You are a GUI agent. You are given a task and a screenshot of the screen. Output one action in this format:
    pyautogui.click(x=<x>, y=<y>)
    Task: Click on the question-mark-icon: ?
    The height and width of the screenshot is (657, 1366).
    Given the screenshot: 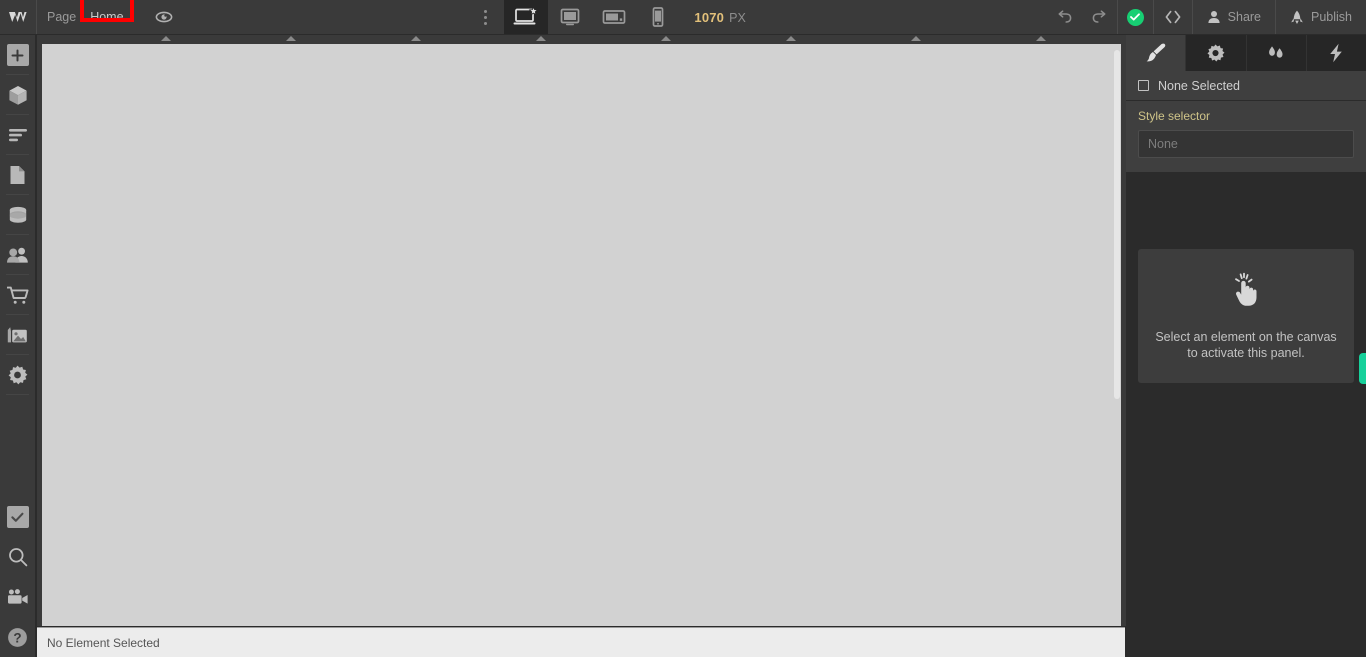 What is the action you would take?
    pyautogui.click(x=17, y=637)
    